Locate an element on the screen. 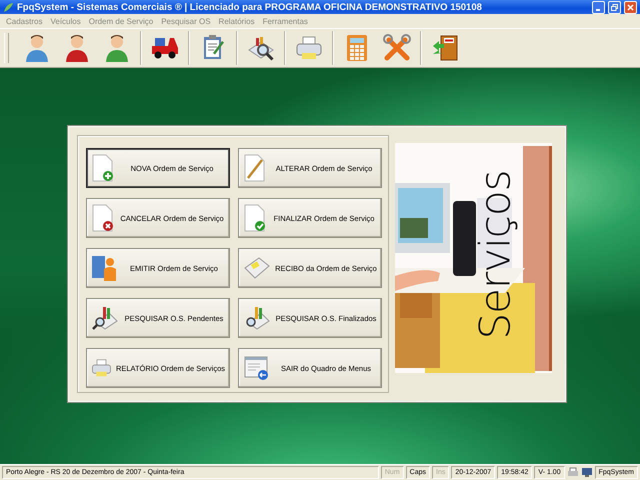  tools-icon is located at coordinates (397, 48).